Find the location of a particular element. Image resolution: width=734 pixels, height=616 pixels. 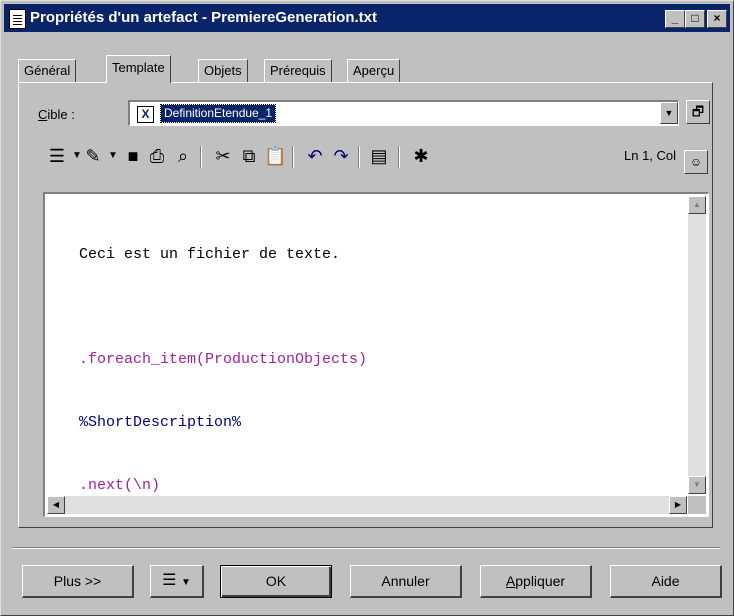

ok-button: OK is located at coordinates (276, 581).